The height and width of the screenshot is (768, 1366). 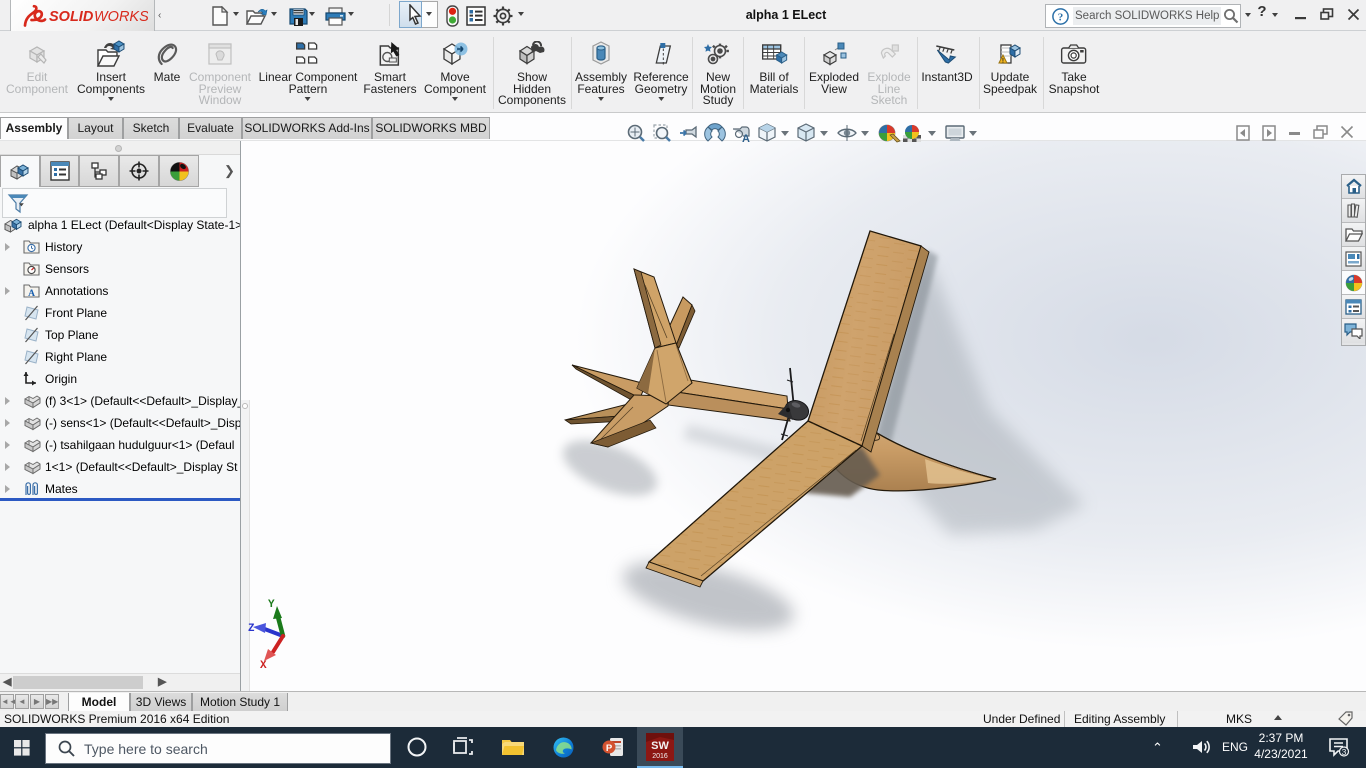 I want to click on svg-text: P, so click(x=609, y=748).